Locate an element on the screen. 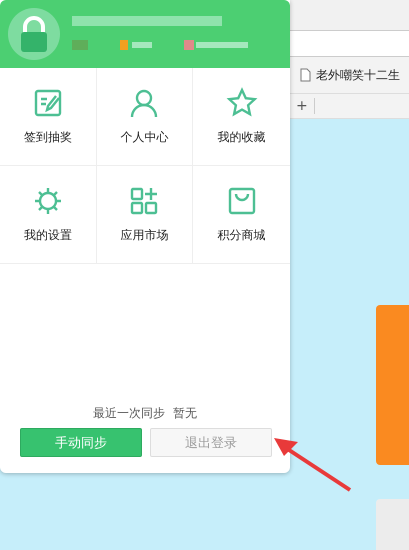 This screenshot has height=550, width=409. last-sync-text: 最近一次同步 暂无 is located at coordinates (145, 413).